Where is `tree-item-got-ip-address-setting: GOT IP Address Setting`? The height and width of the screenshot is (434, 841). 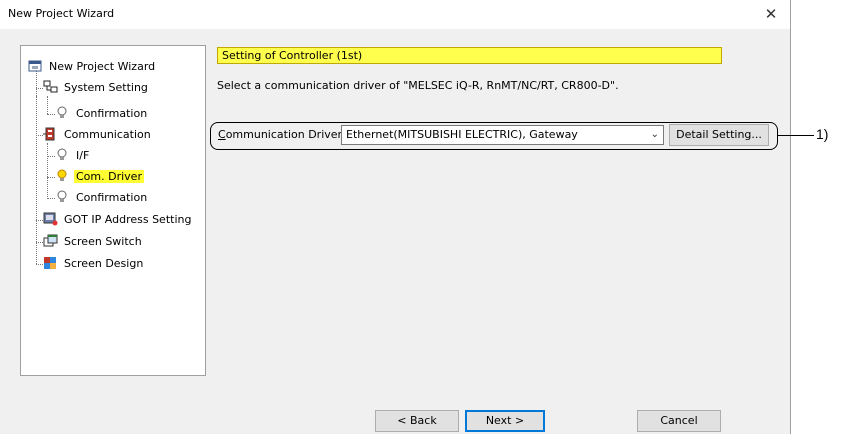 tree-item-got-ip-address-setting: GOT IP Address Setting is located at coordinates (118, 220).